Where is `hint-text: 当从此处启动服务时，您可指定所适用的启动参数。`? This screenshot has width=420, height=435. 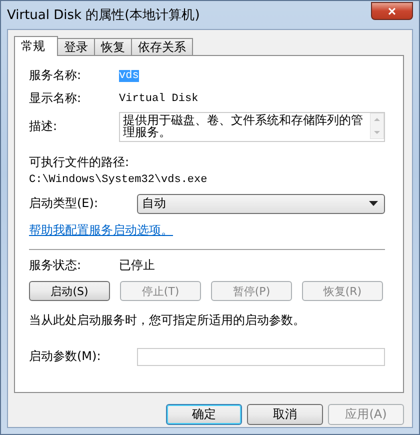
hint-text: 当从此处启动服务时，您可指定所适用的启动参数。 is located at coordinates (167, 320).